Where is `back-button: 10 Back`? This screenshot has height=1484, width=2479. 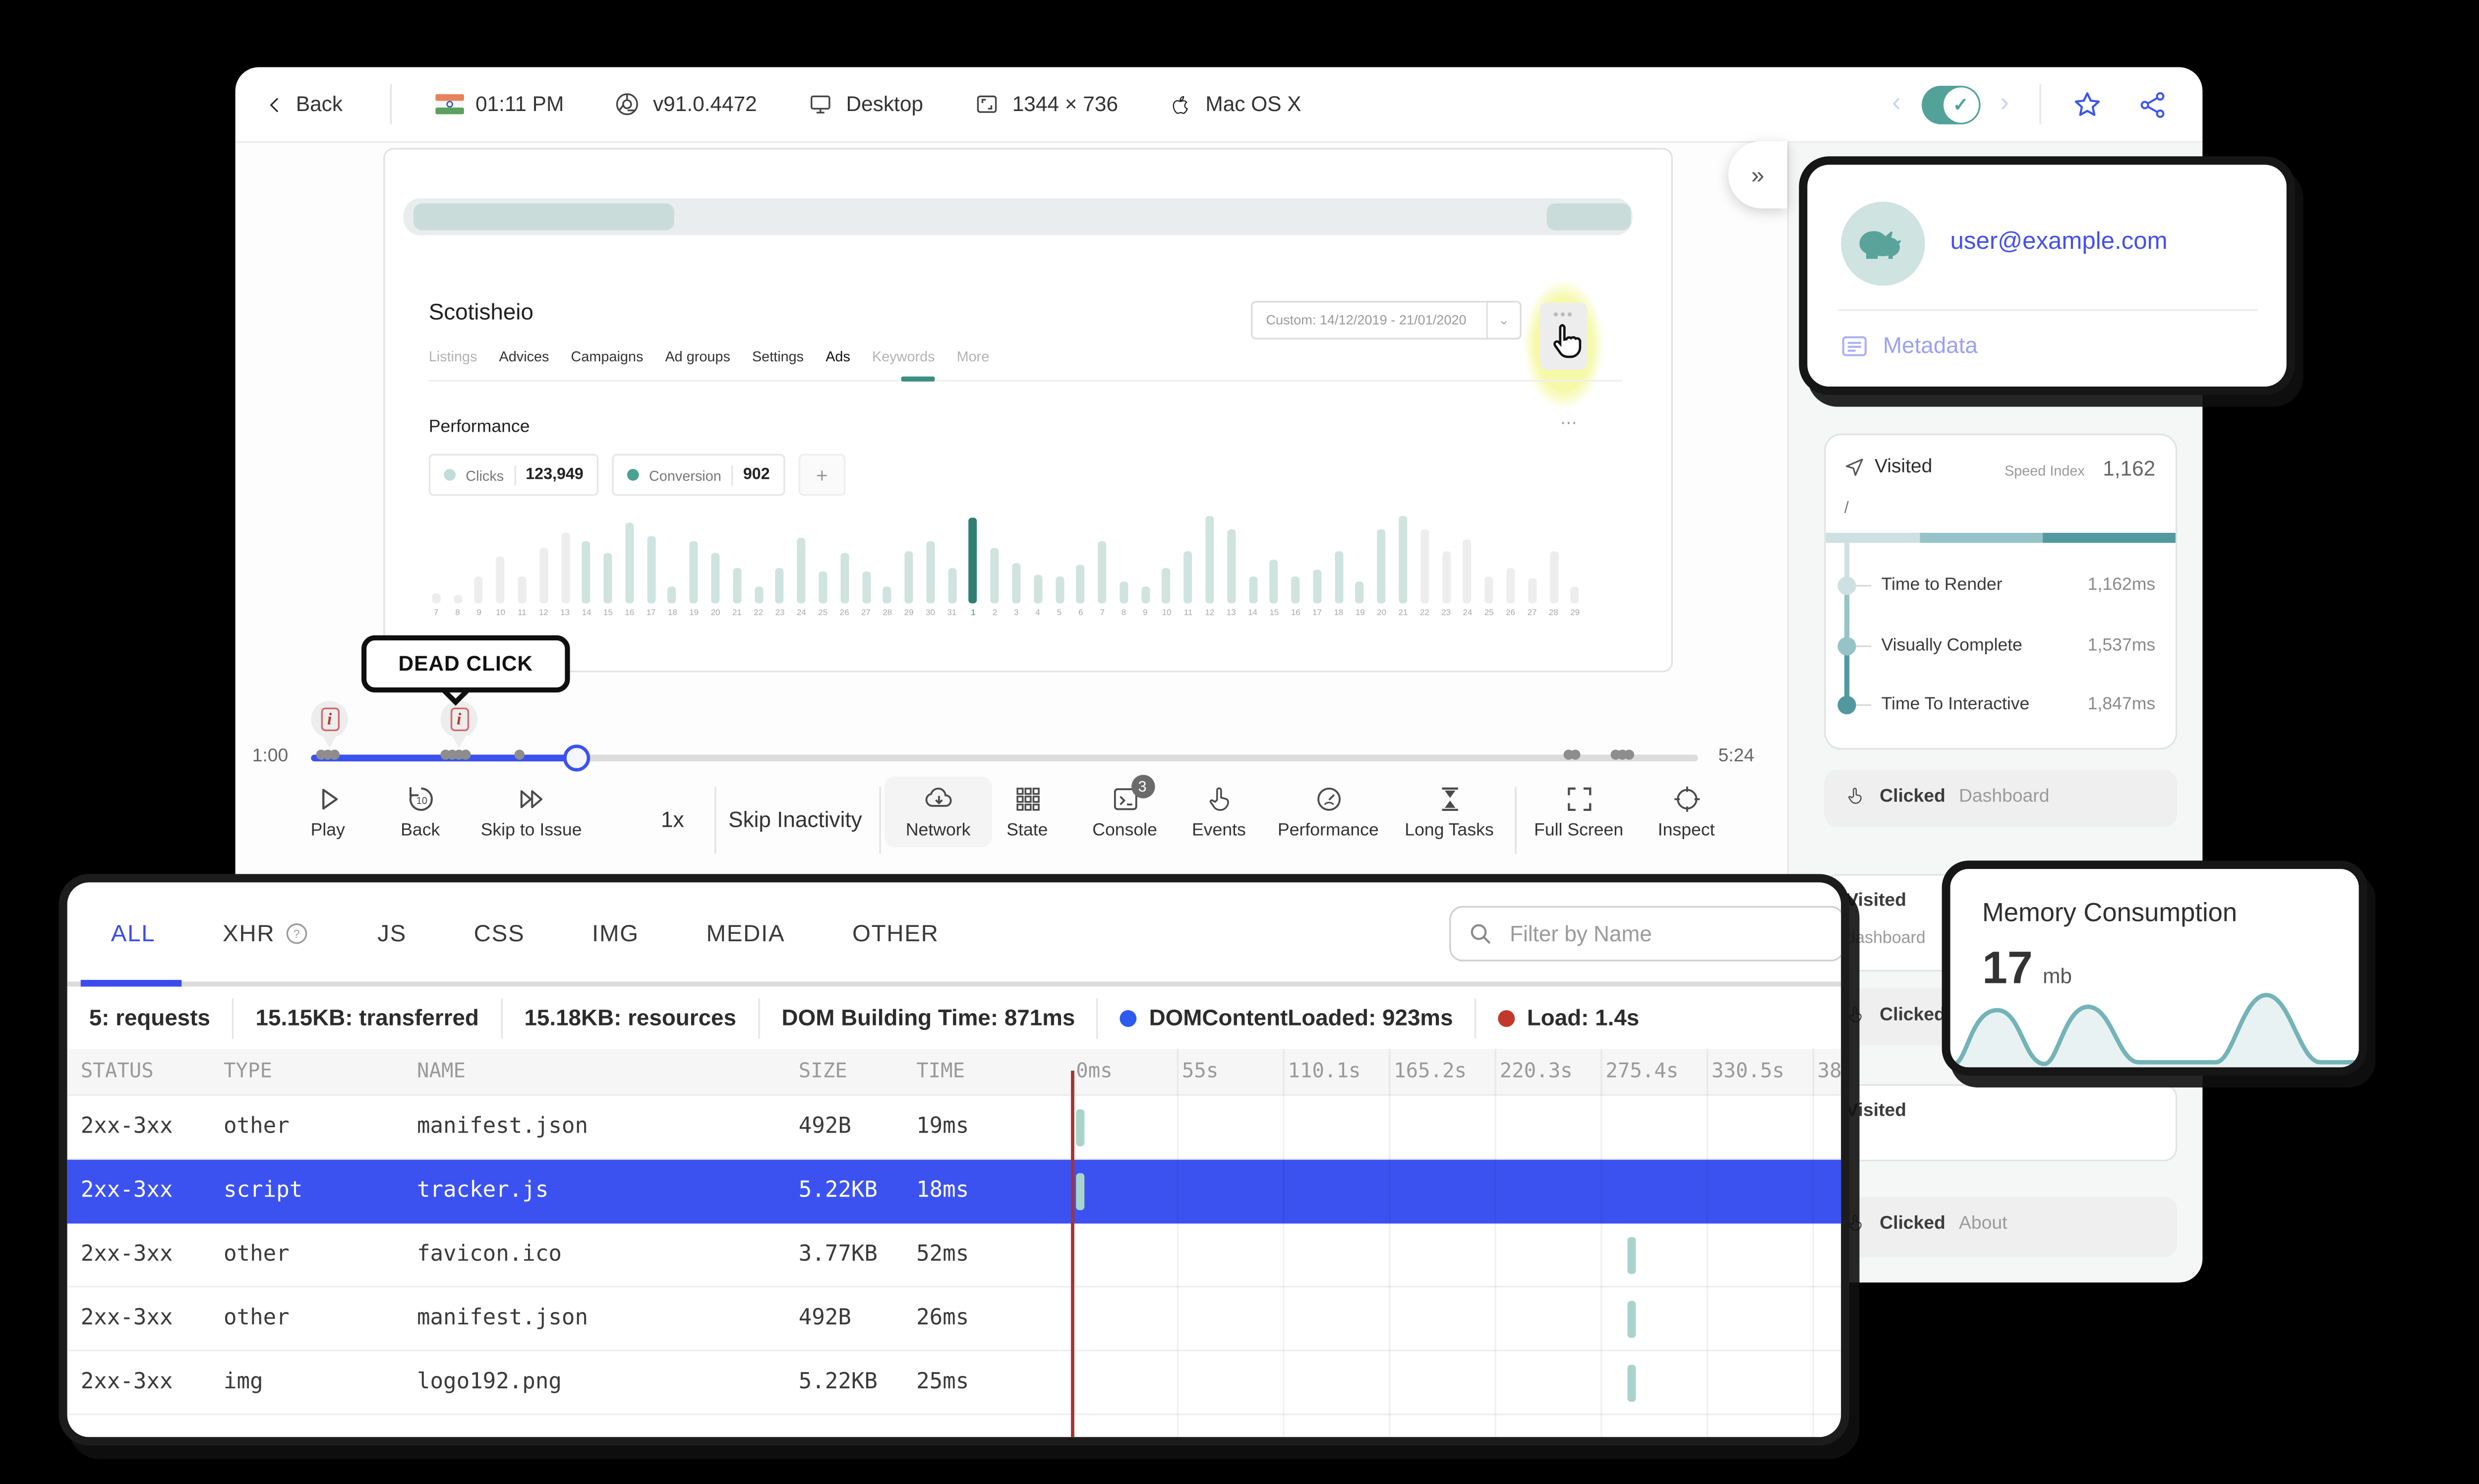 back-button: 10 Back is located at coordinates (420, 812).